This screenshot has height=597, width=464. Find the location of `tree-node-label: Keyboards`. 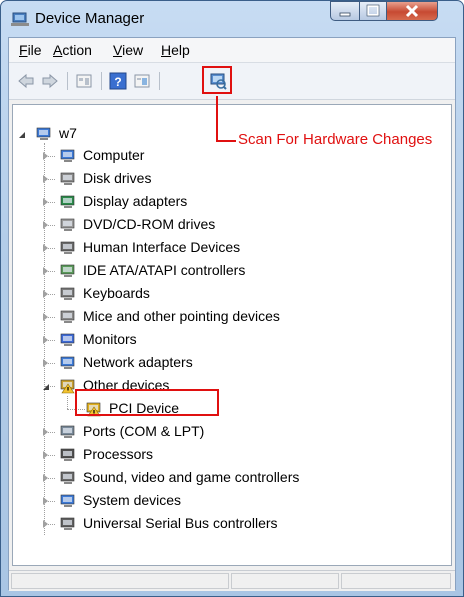

tree-node-label: Keyboards is located at coordinates (116, 293).